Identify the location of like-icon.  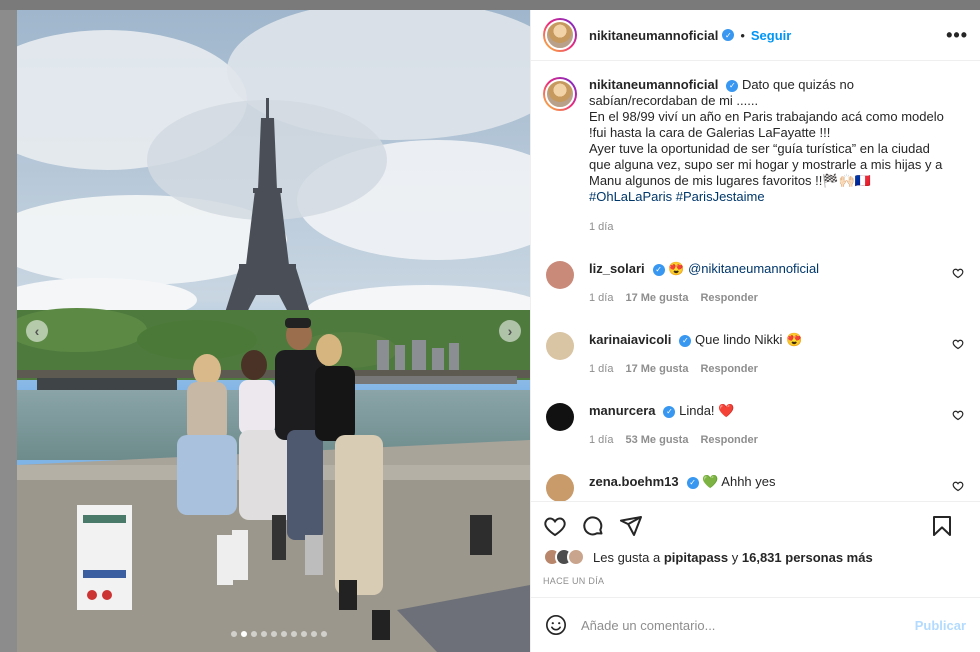
(555, 526).